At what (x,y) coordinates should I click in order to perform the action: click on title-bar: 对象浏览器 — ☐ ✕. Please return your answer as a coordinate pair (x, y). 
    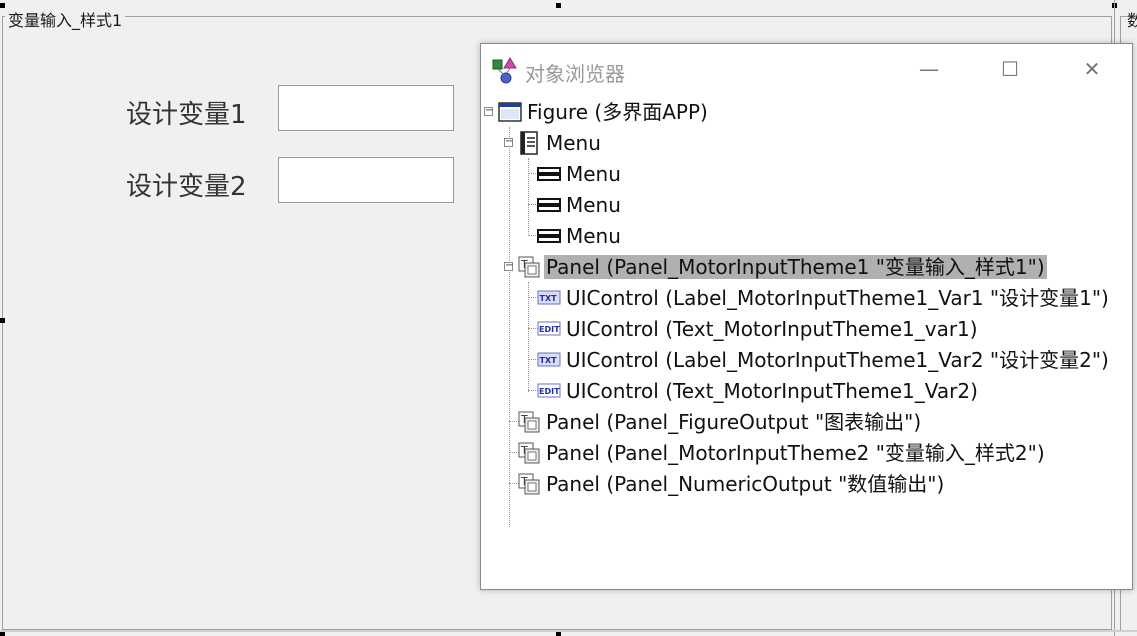
    Looking at the image, I should click on (806, 70).